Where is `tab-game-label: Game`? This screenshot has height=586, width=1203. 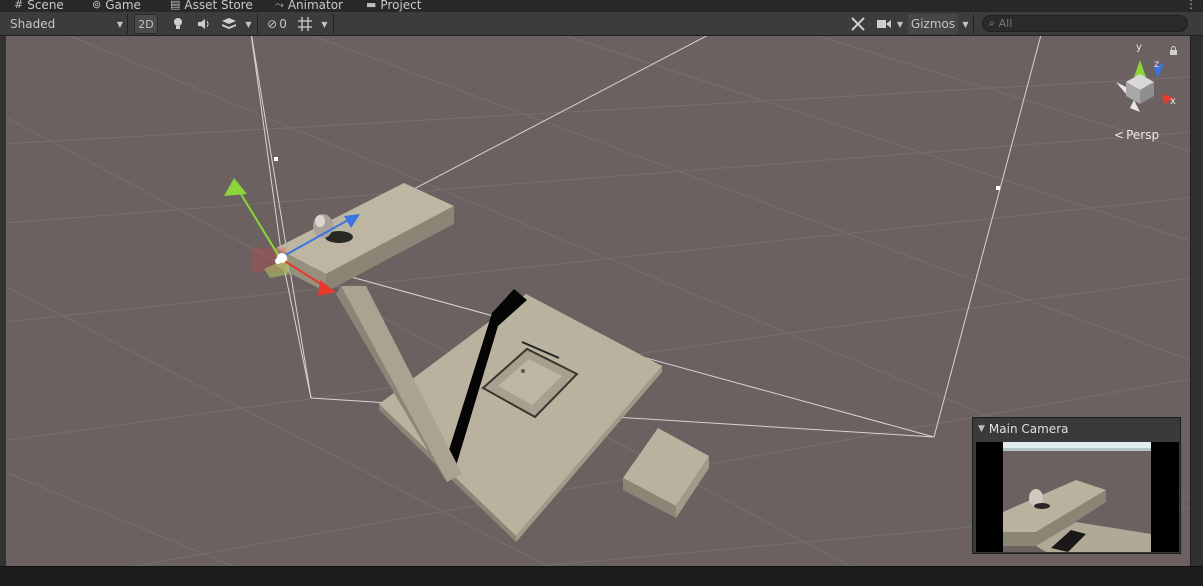 tab-game-label: Game is located at coordinates (123, 6).